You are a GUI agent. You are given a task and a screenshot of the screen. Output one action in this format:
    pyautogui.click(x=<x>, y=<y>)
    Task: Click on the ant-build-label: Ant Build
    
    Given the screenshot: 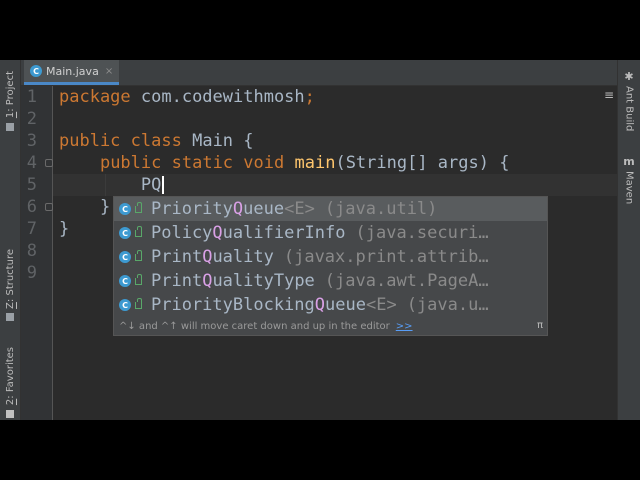 What is the action you would take?
    pyautogui.click(x=629, y=109)
    